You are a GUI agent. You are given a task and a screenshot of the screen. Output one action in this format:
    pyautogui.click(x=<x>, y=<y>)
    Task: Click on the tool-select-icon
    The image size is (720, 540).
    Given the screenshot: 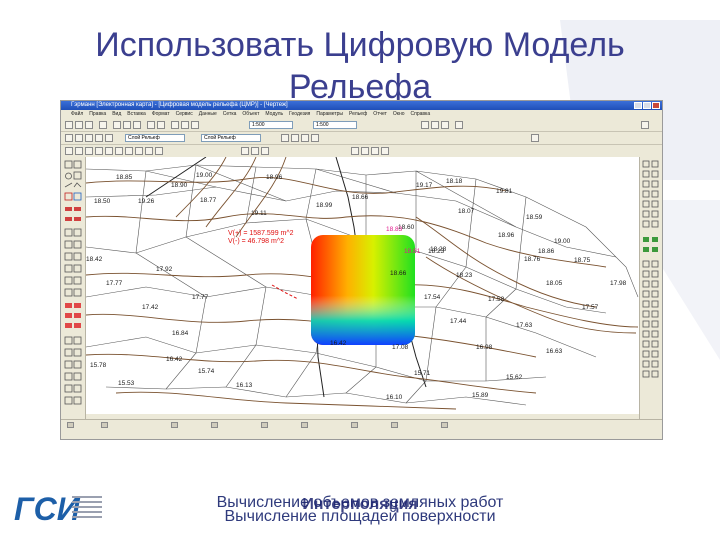 What is the action you would take?
    pyautogui.click(x=68, y=164)
    